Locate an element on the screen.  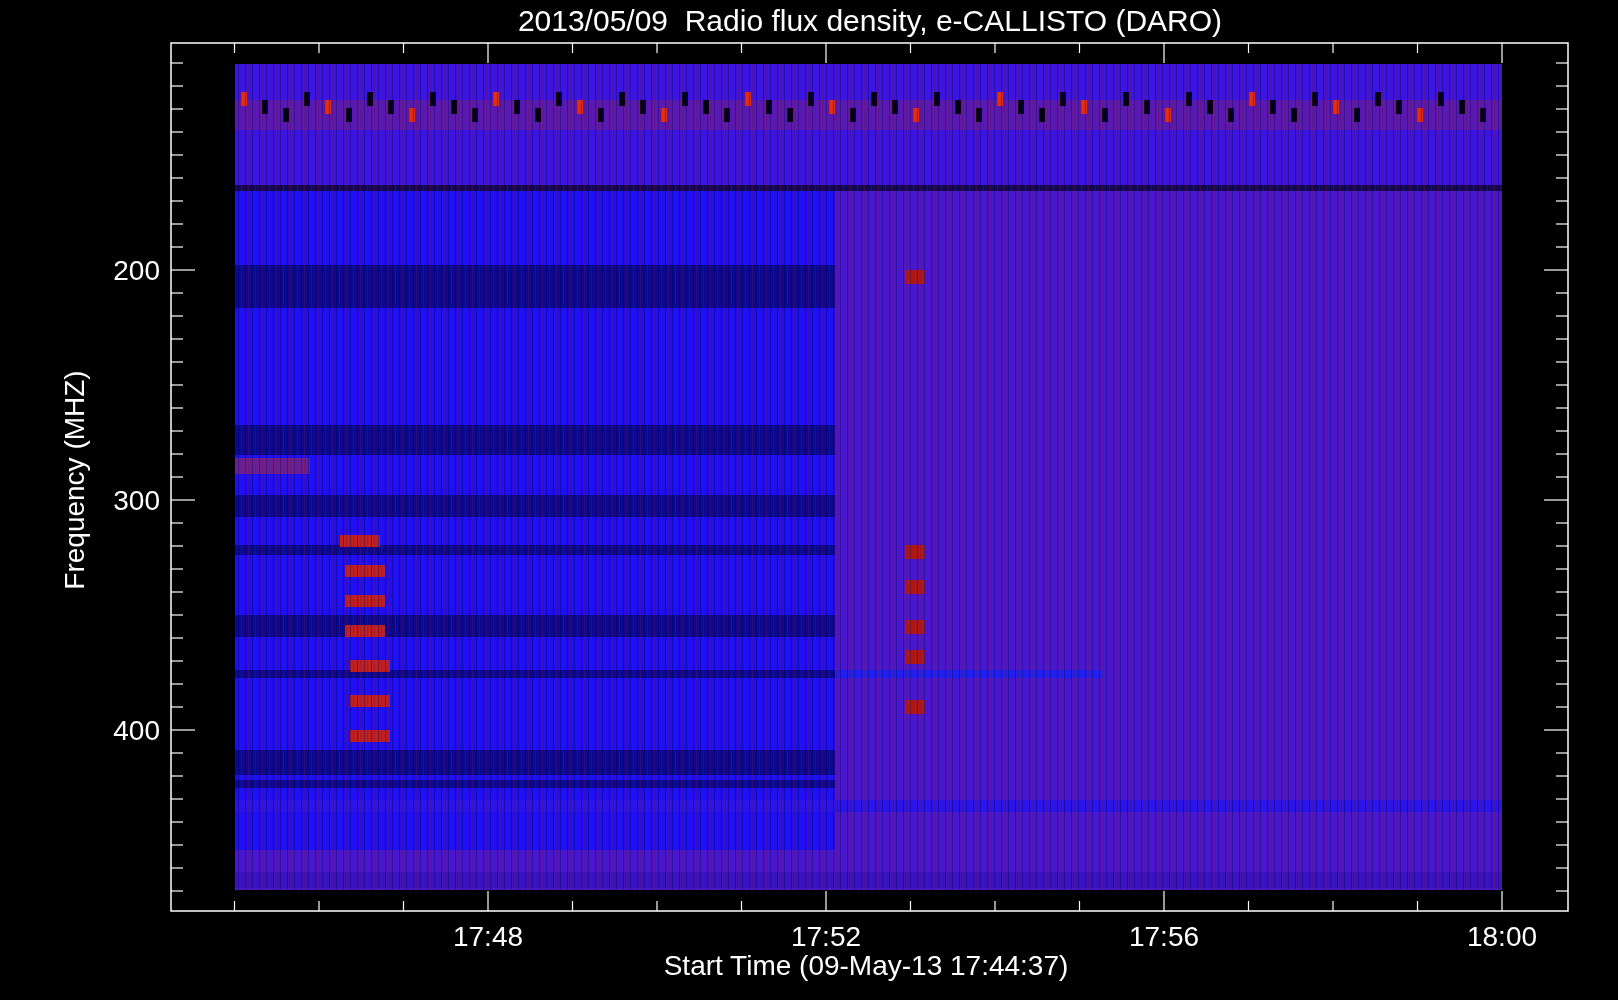
axis-tick-label: 300 is located at coordinates (136, 500).